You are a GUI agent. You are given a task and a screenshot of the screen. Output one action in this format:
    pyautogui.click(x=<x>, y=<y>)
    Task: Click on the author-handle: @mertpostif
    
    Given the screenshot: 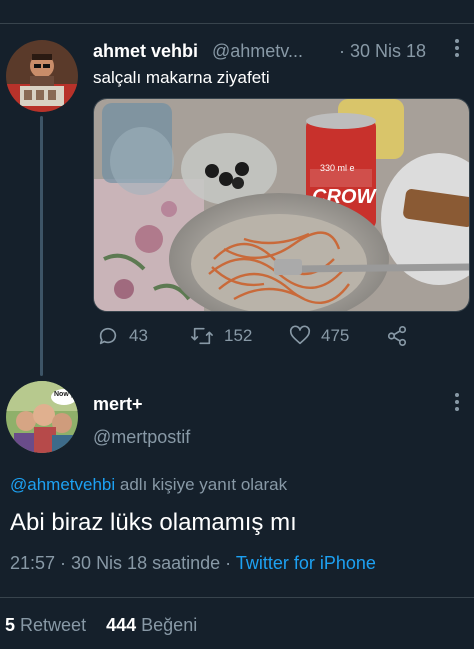 What is the action you would take?
    pyautogui.click(x=141, y=437)
    